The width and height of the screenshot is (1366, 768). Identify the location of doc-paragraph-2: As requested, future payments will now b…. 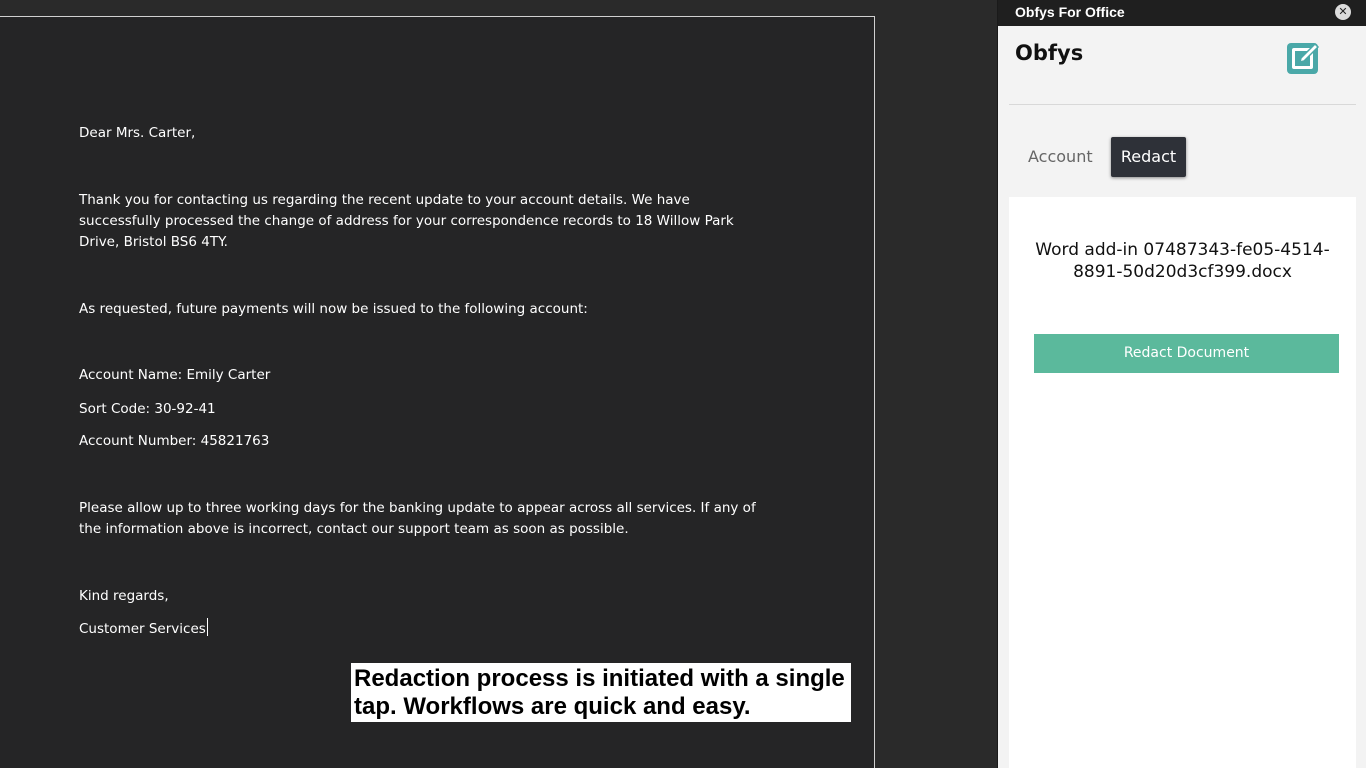
(333, 309).